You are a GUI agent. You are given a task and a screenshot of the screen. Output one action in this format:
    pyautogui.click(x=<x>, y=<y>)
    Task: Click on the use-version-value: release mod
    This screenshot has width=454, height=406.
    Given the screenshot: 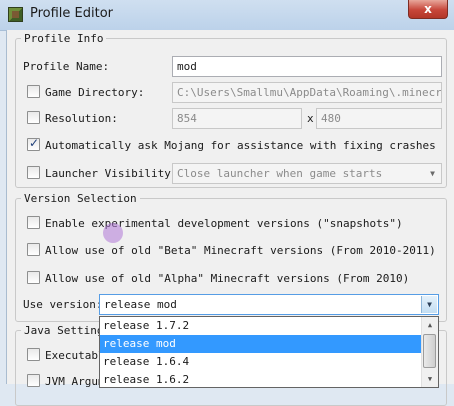 What is the action you would take?
    pyautogui.click(x=140, y=304)
    